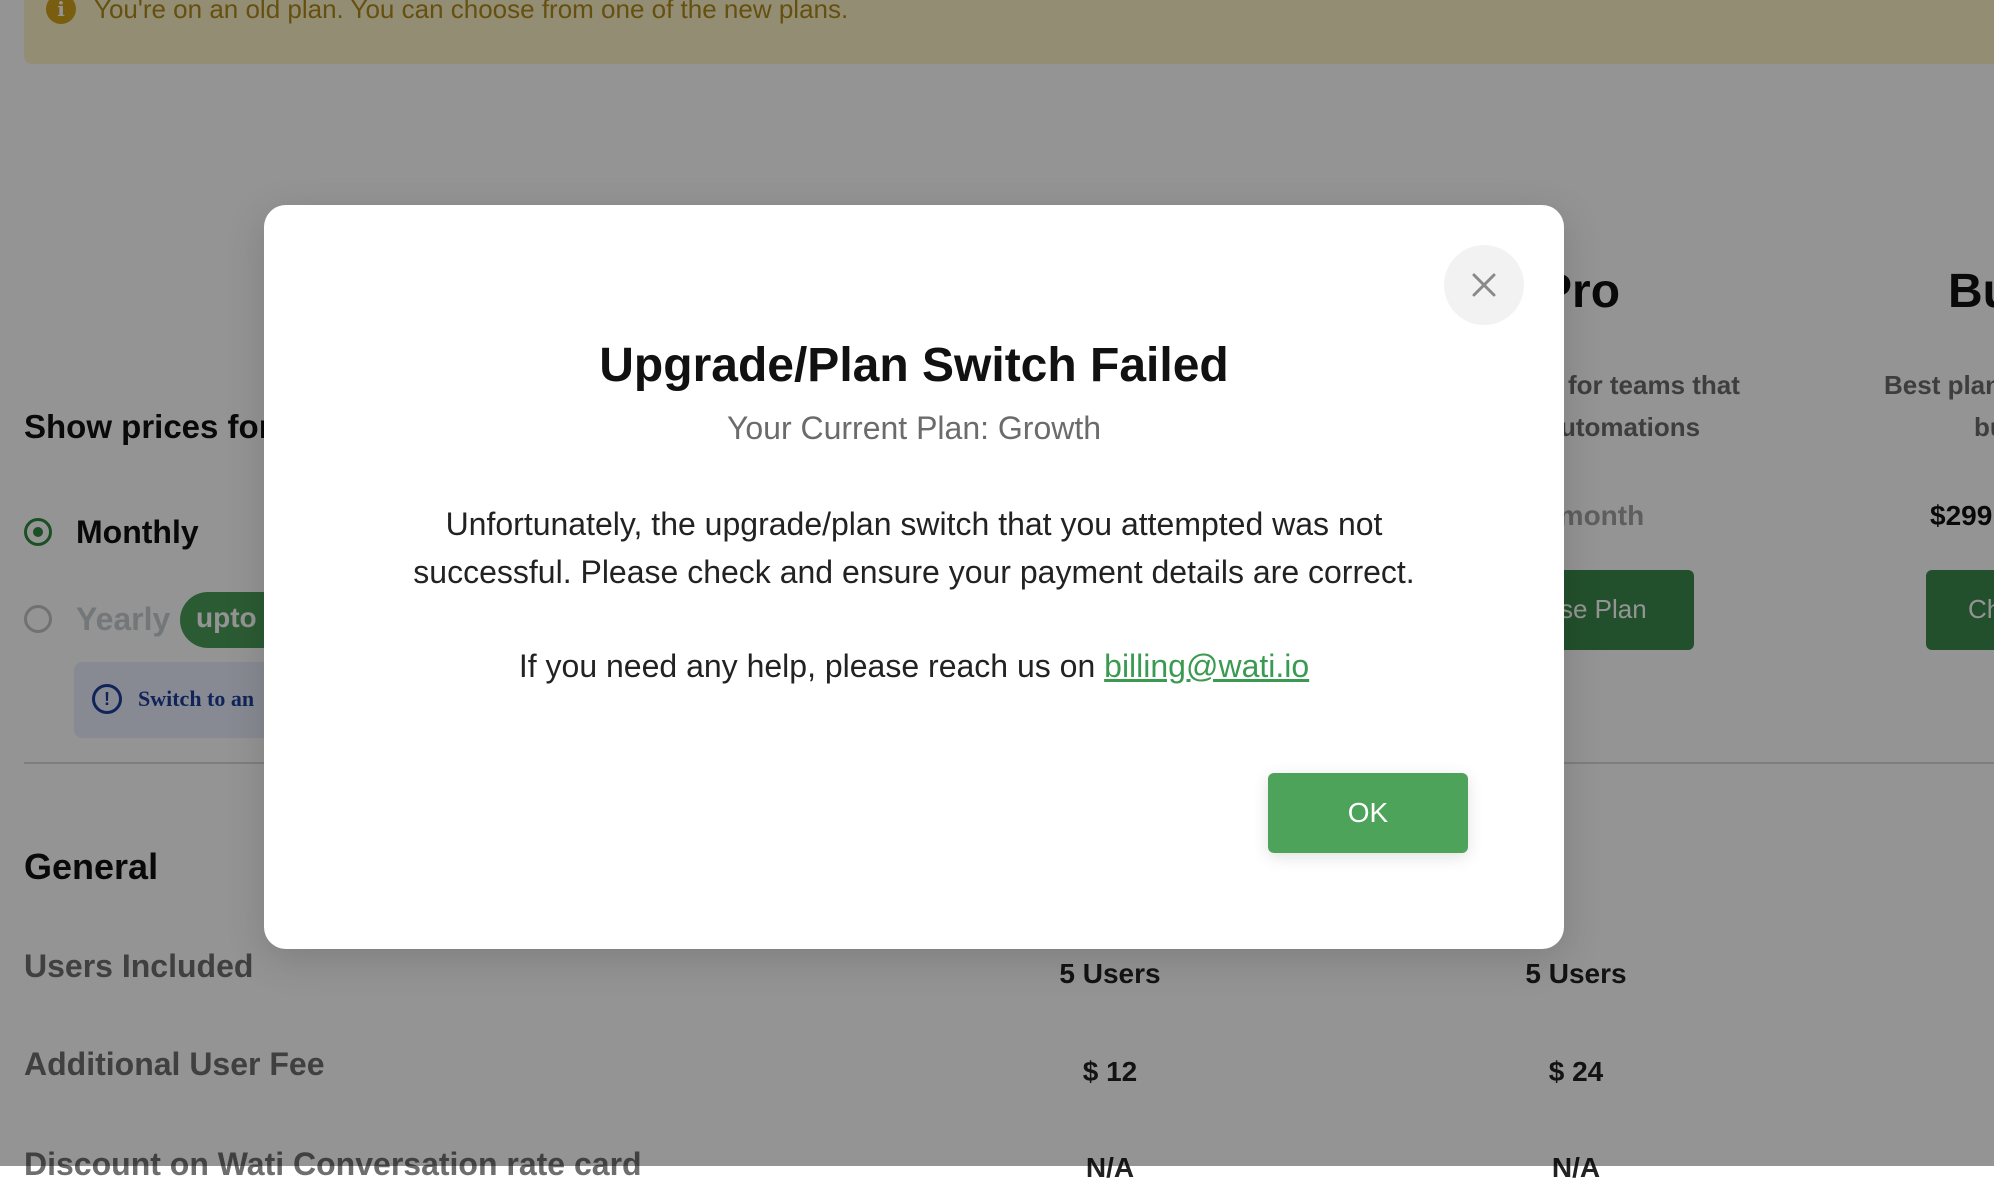 The width and height of the screenshot is (1994, 1184). What do you see at coordinates (811, 666) in the screenshot?
I see `help-prefix: If you need any help, please reach us on` at bounding box center [811, 666].